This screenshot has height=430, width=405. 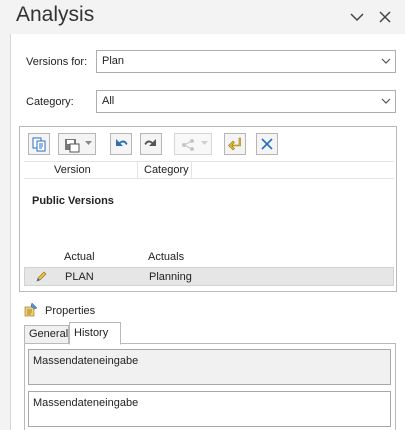 What do you see at coordinates (209, 276) in the screenshot?
I see `table-row: PLAN Planning` at bounding box center [209, 276].